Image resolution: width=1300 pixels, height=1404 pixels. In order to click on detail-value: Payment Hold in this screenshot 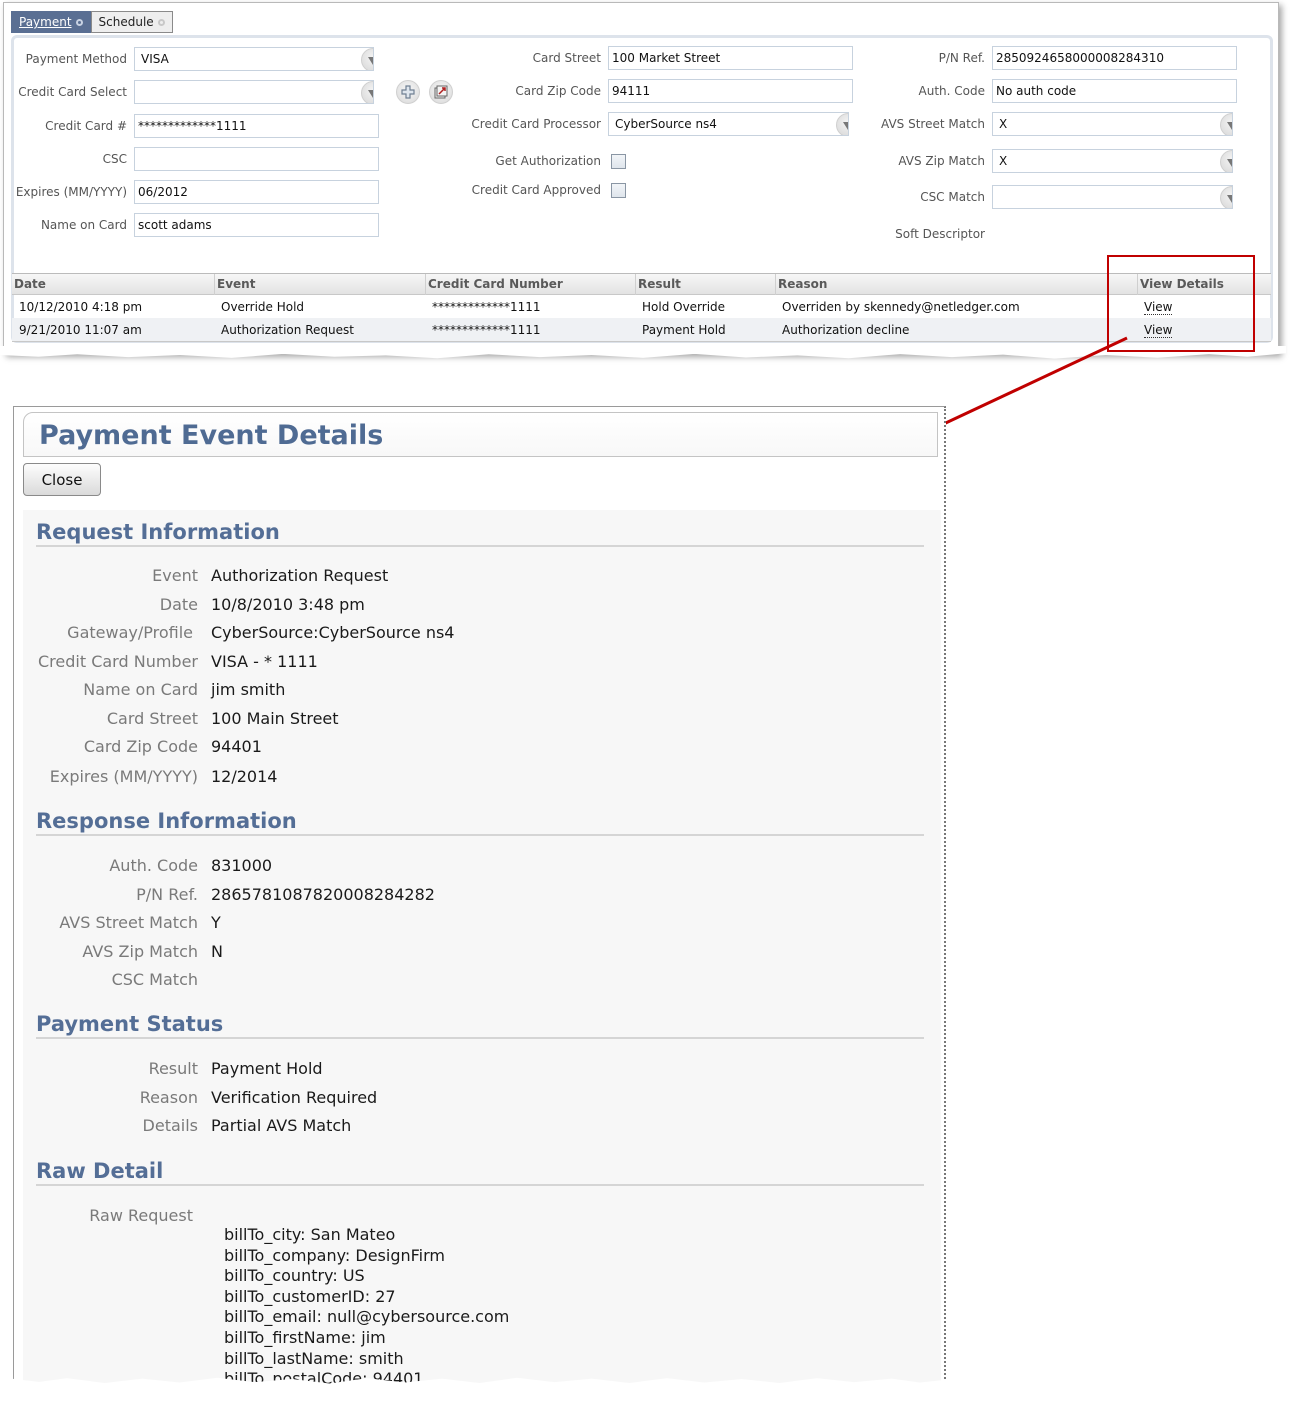, I will do `click(267, 1068)`.